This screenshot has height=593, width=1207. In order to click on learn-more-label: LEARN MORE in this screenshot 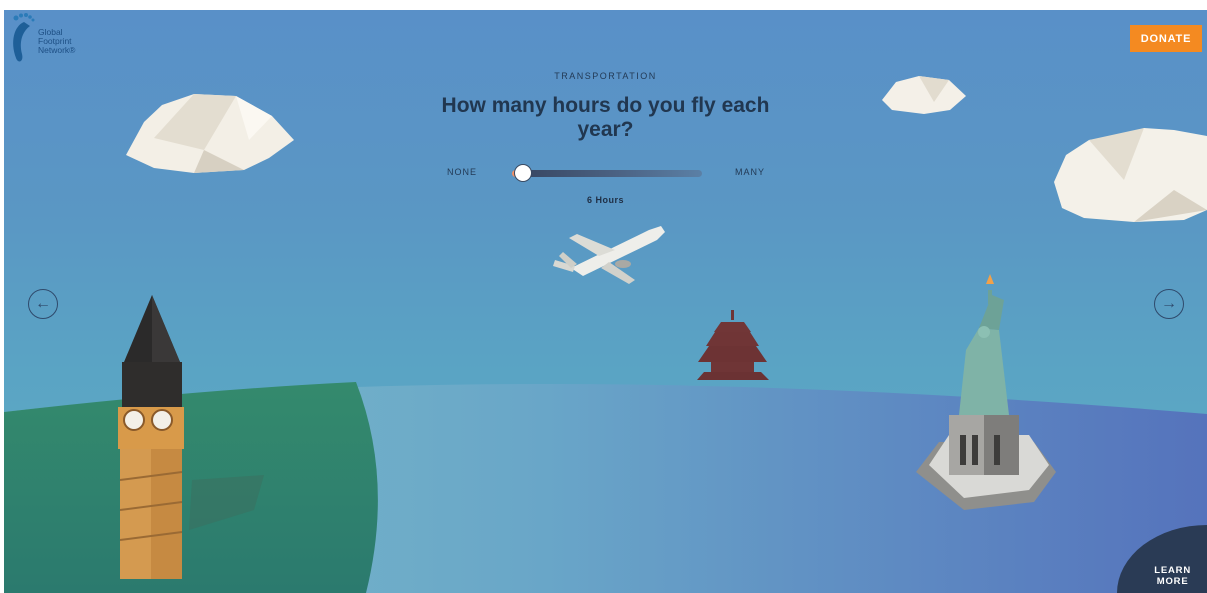, I will do `click(1172, 576)`.